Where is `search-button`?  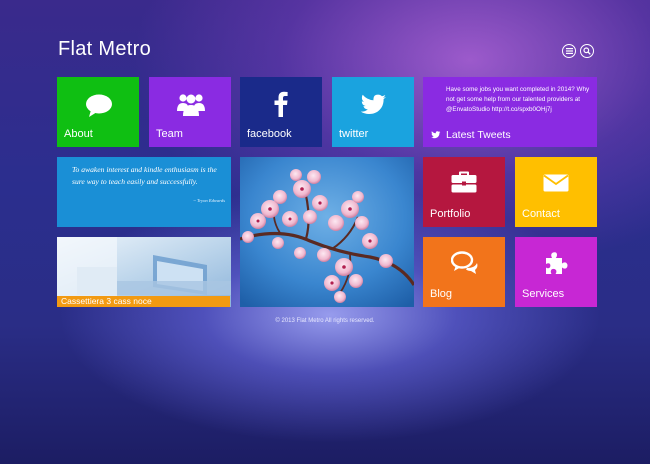 search-button is located at coordinates (587, 51).